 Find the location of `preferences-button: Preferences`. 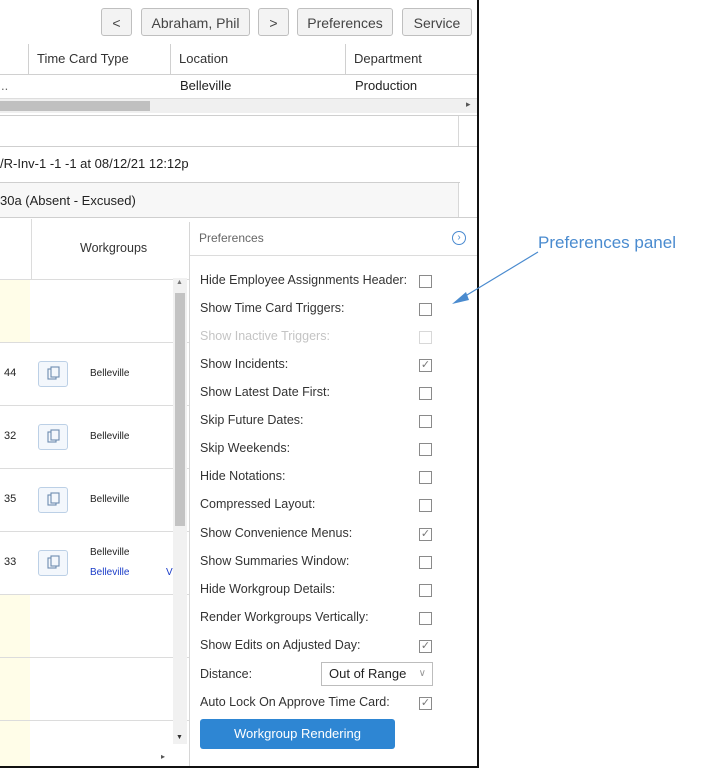

preferences-button: Preferences is located at coordinates (345, 22).